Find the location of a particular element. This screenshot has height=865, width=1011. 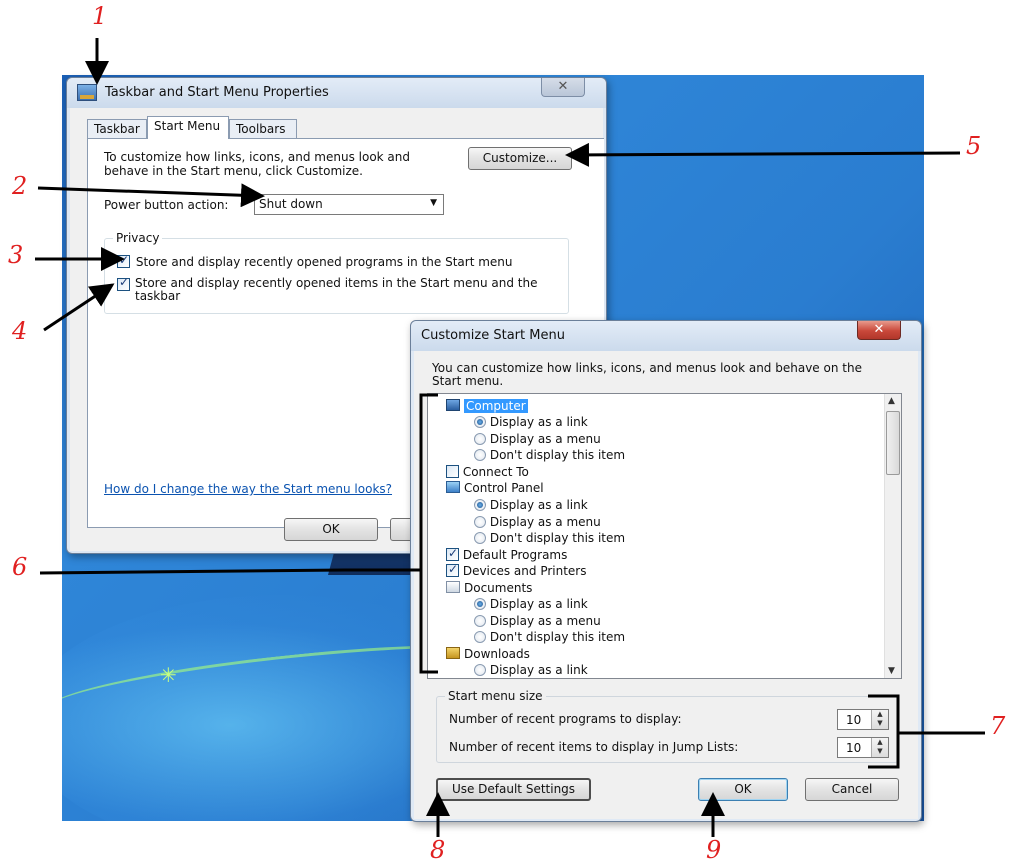

annotation-9: 9 is located at coordinates (714, 850).